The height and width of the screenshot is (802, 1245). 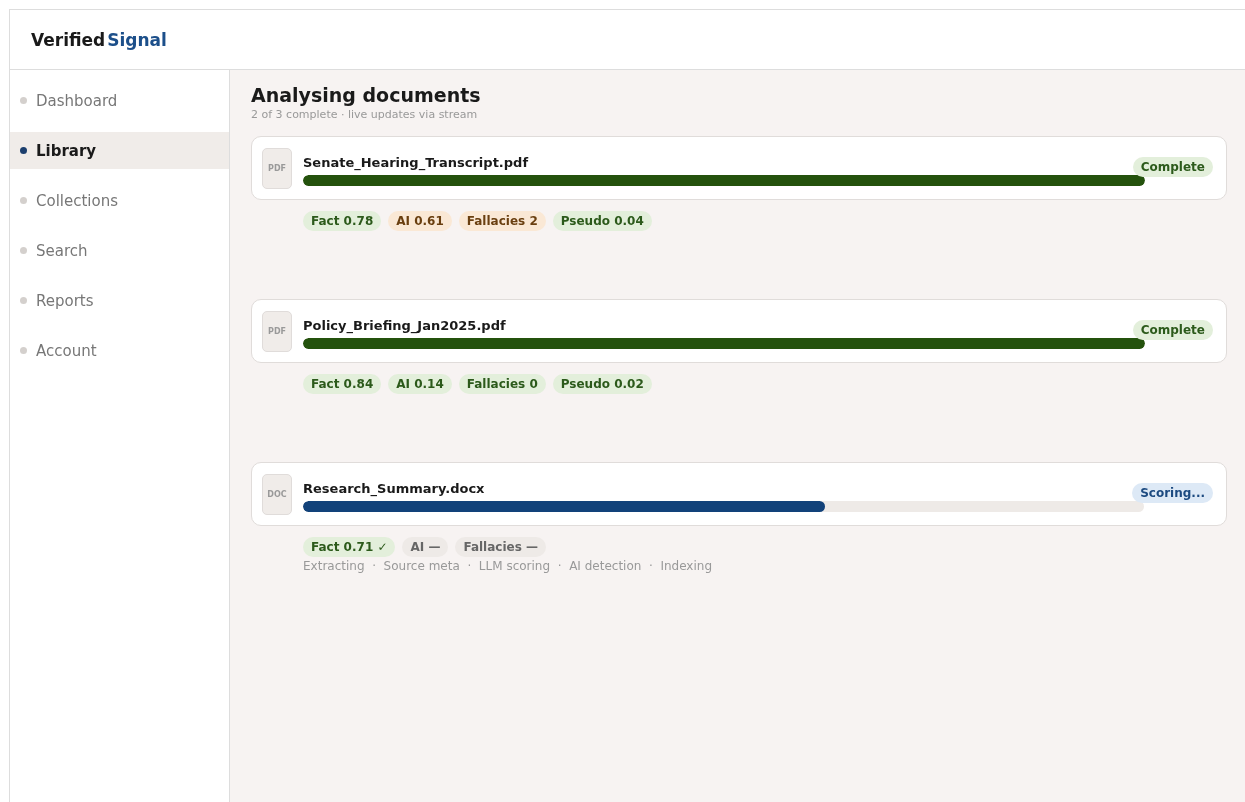 What do you see at coordinates (602, 221) in the screenshot?
I see `score-tag: Pseudo 0.04` at bounding box center [602, 221].